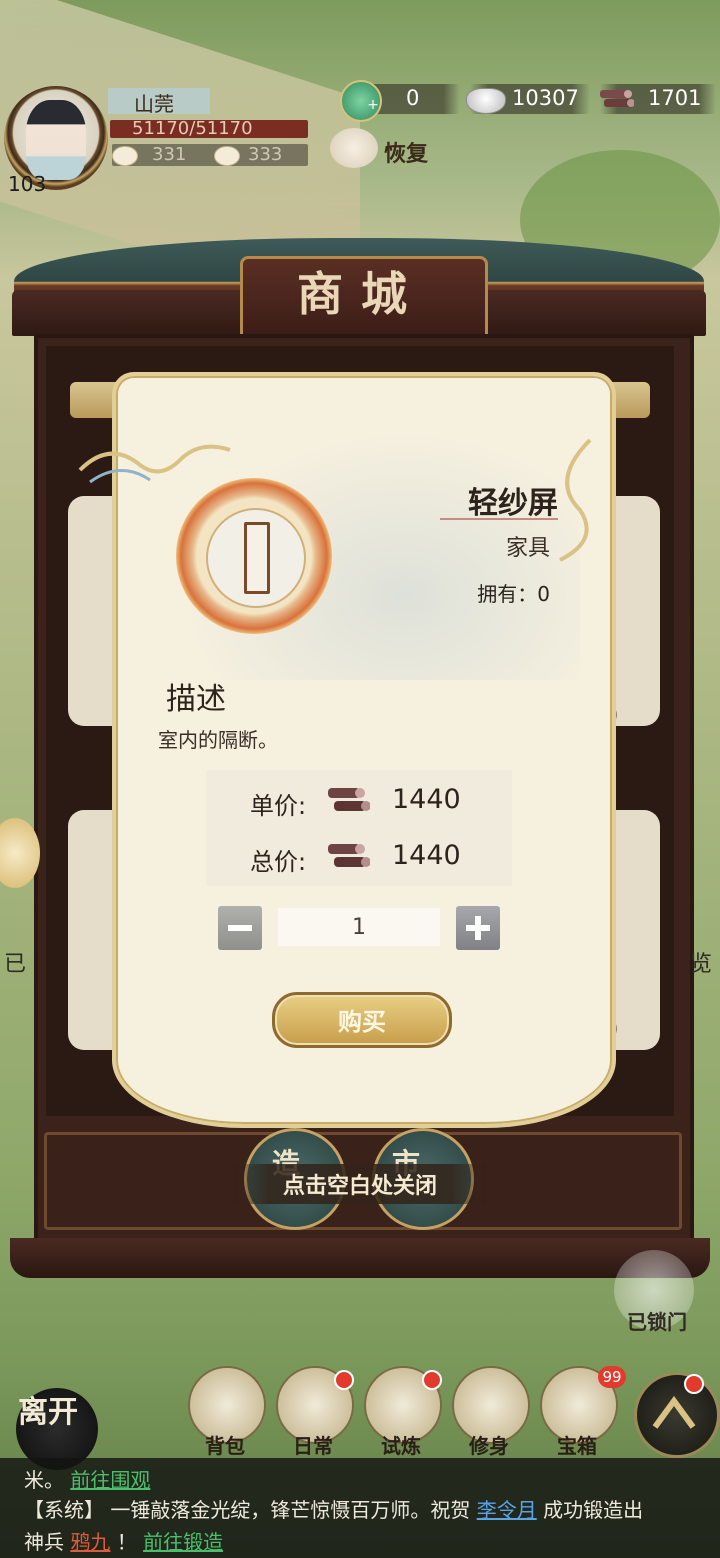 This screenshot has height=1558, width=720. I want to click on menu-expand-button, so click(677, 1415).